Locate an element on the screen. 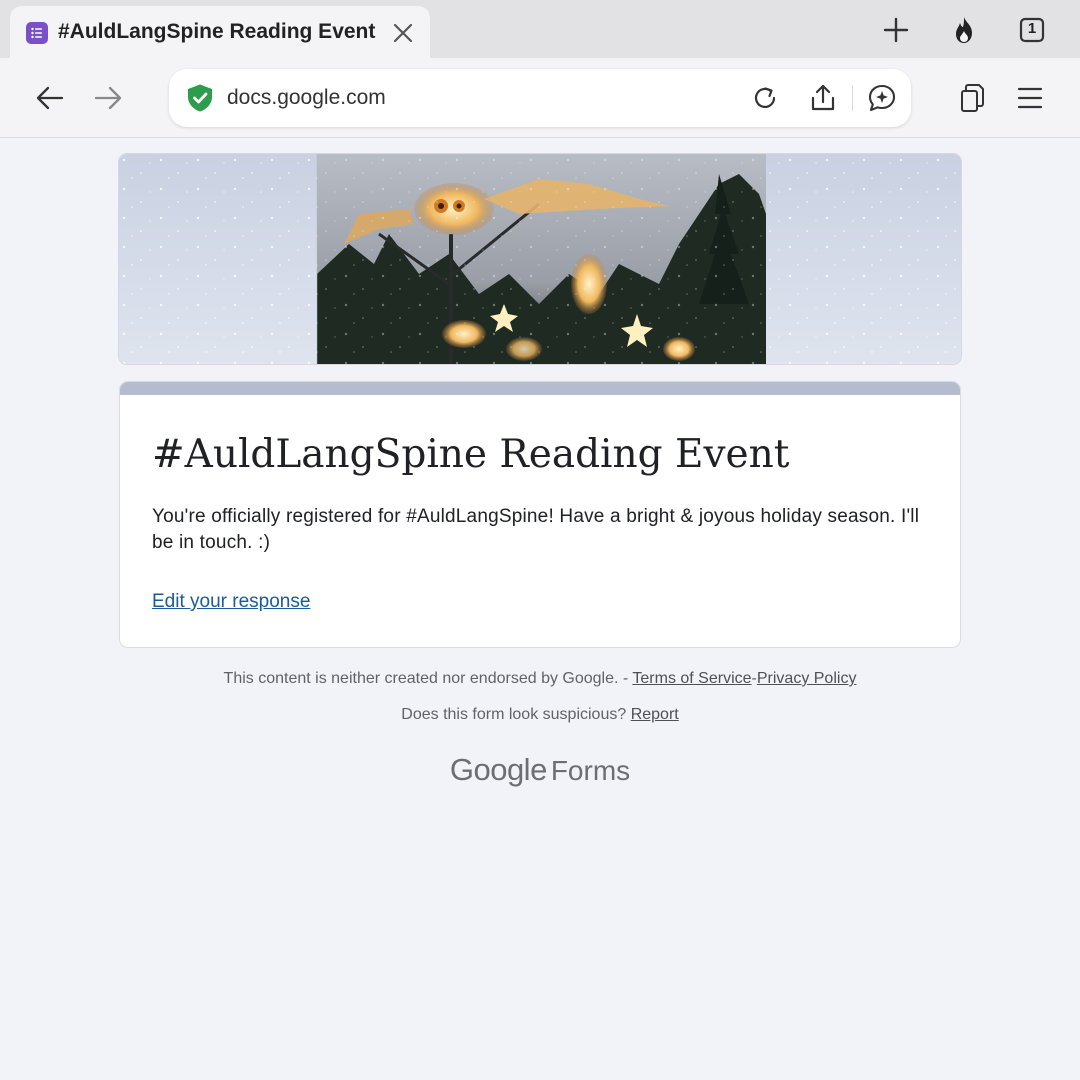  report-link: Report is located at coordinates (655, 714).